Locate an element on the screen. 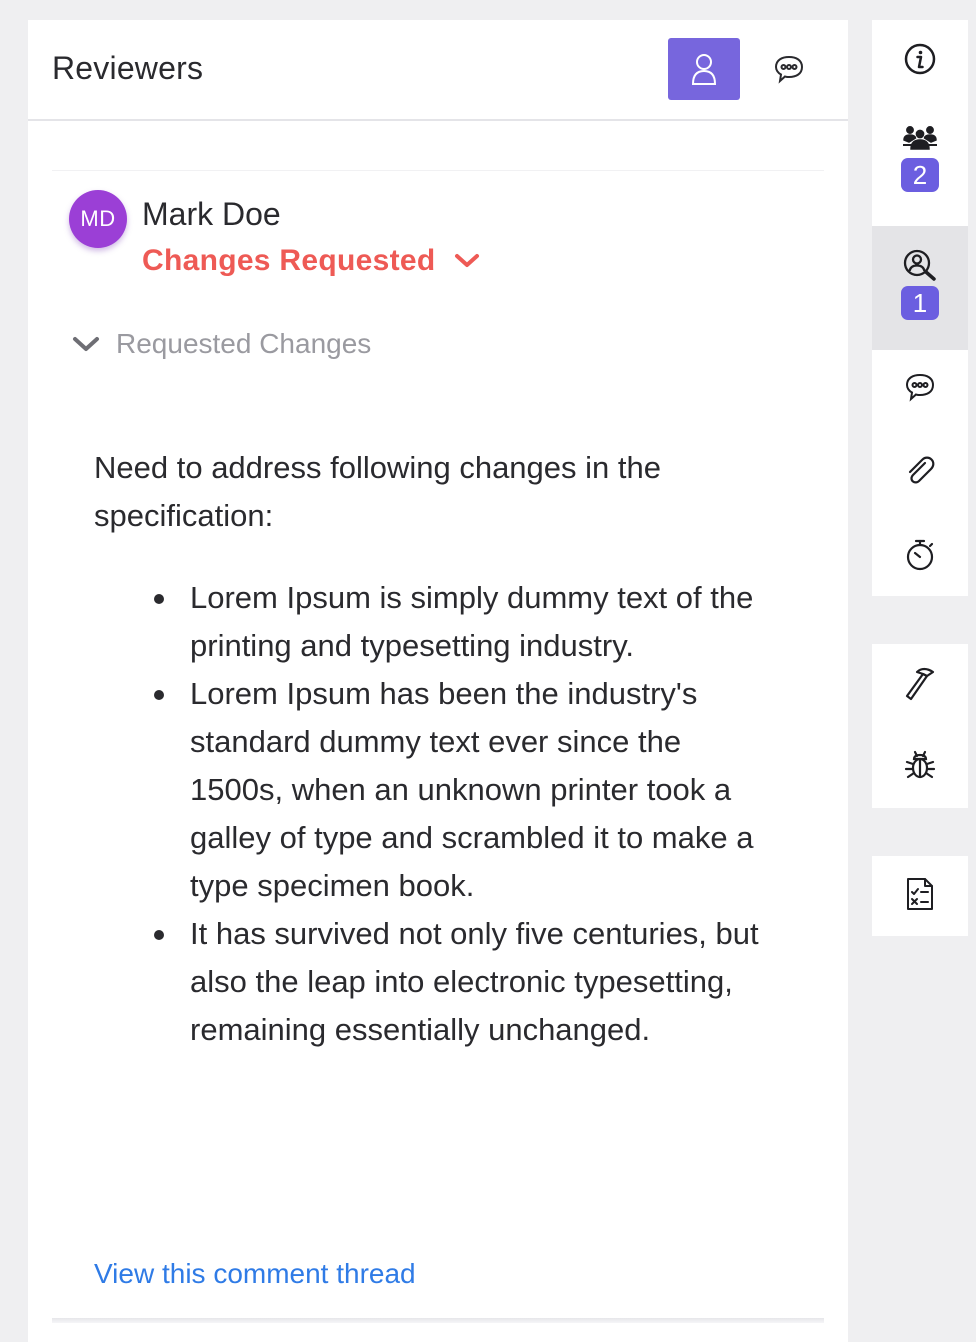 This screenshot has width=976, height=1342. comments-tab-button is located at coordinates (789, 69).